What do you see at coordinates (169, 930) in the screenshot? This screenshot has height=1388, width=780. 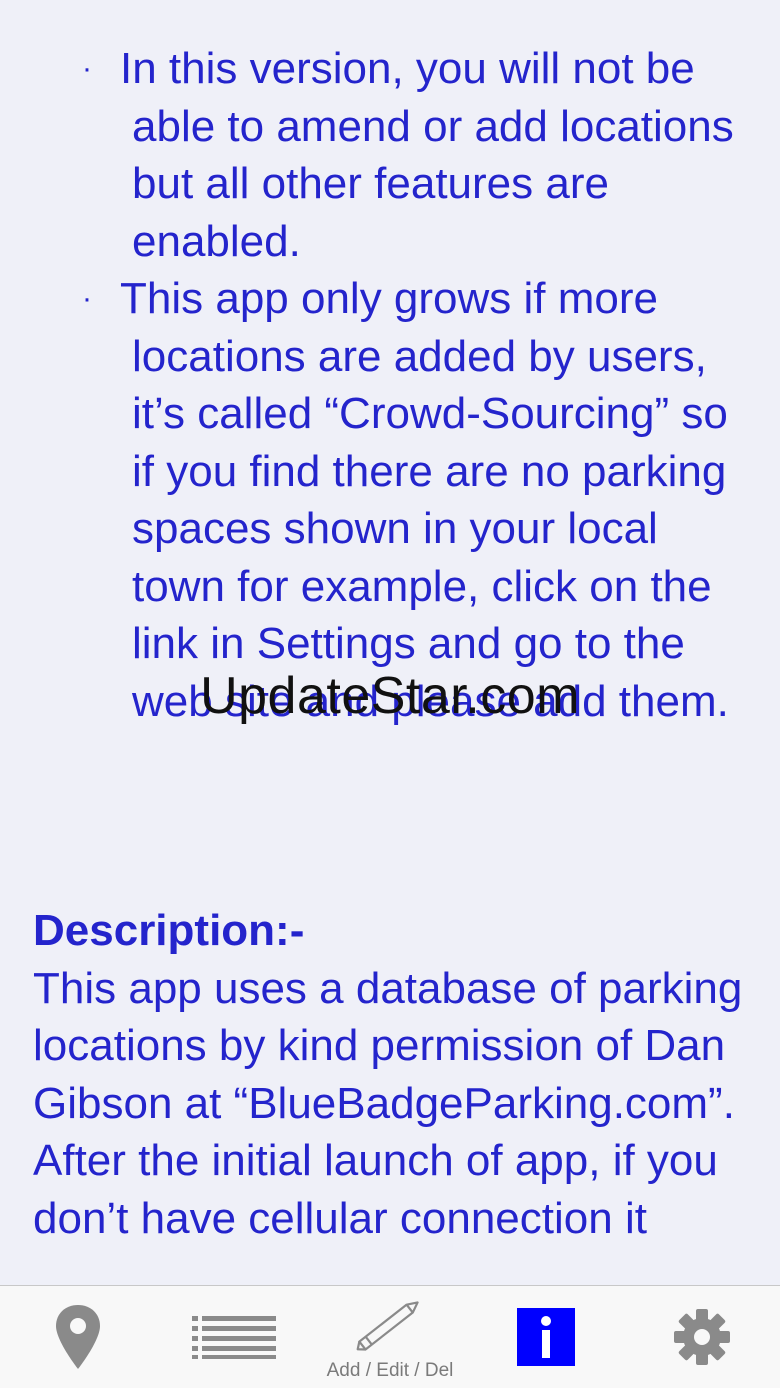 I see `description-heading: Description:-` at bounding box center [169, 930].